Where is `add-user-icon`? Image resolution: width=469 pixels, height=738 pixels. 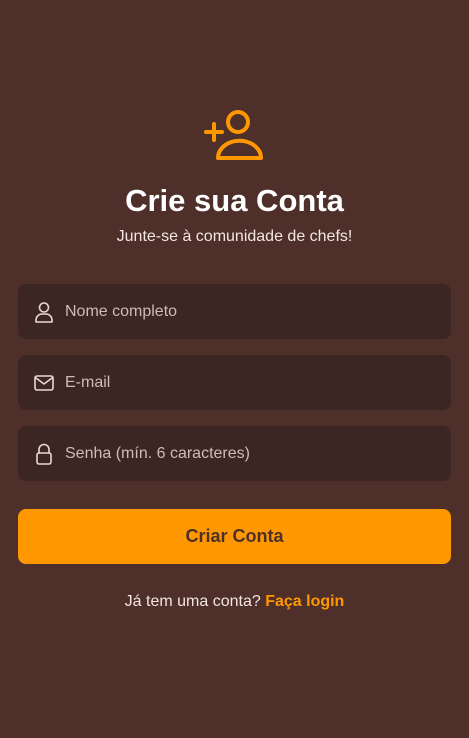 add-user-icon is located at coordinates (233, 135).